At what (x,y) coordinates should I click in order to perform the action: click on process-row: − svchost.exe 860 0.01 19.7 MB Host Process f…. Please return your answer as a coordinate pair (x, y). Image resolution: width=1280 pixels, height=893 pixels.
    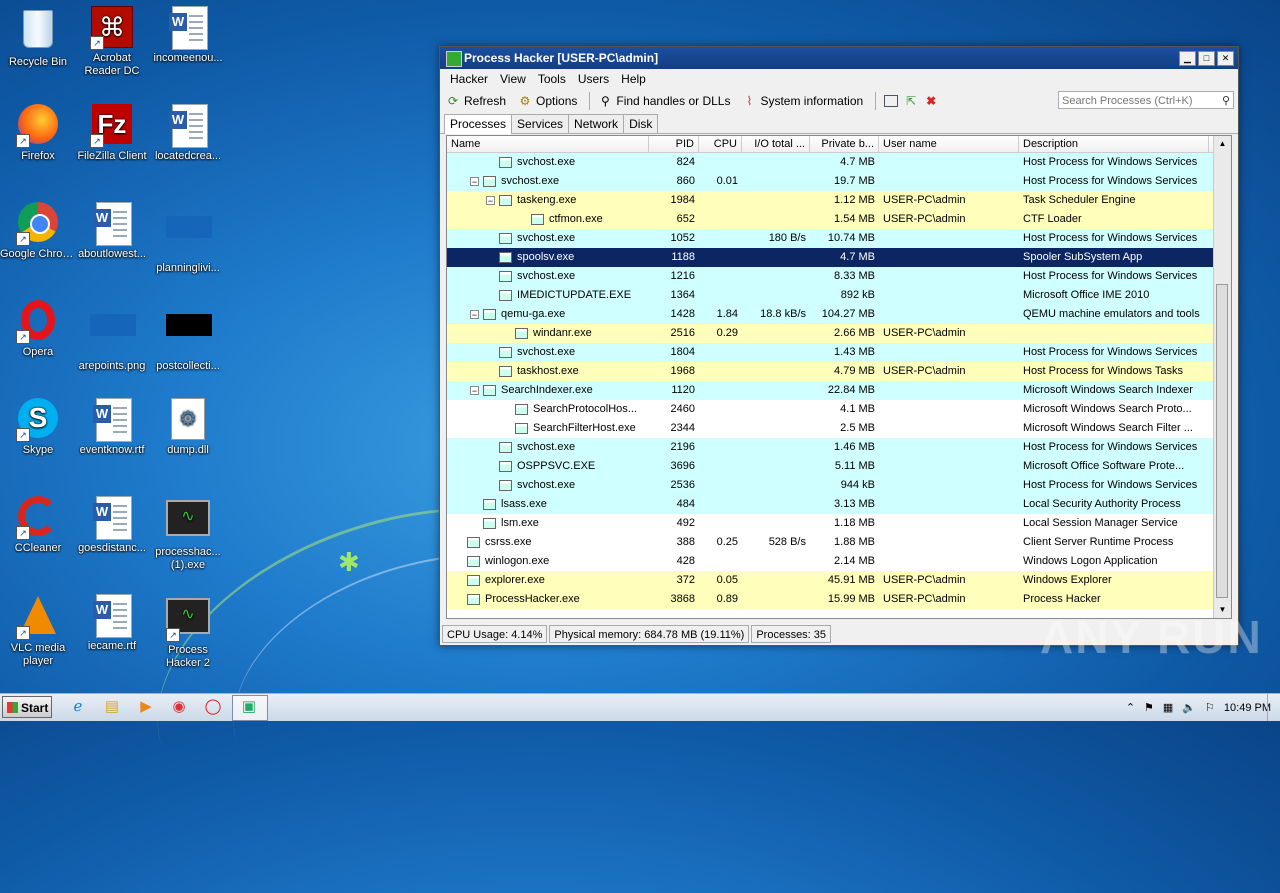
    Looking at the image, I should click on (839, 181).